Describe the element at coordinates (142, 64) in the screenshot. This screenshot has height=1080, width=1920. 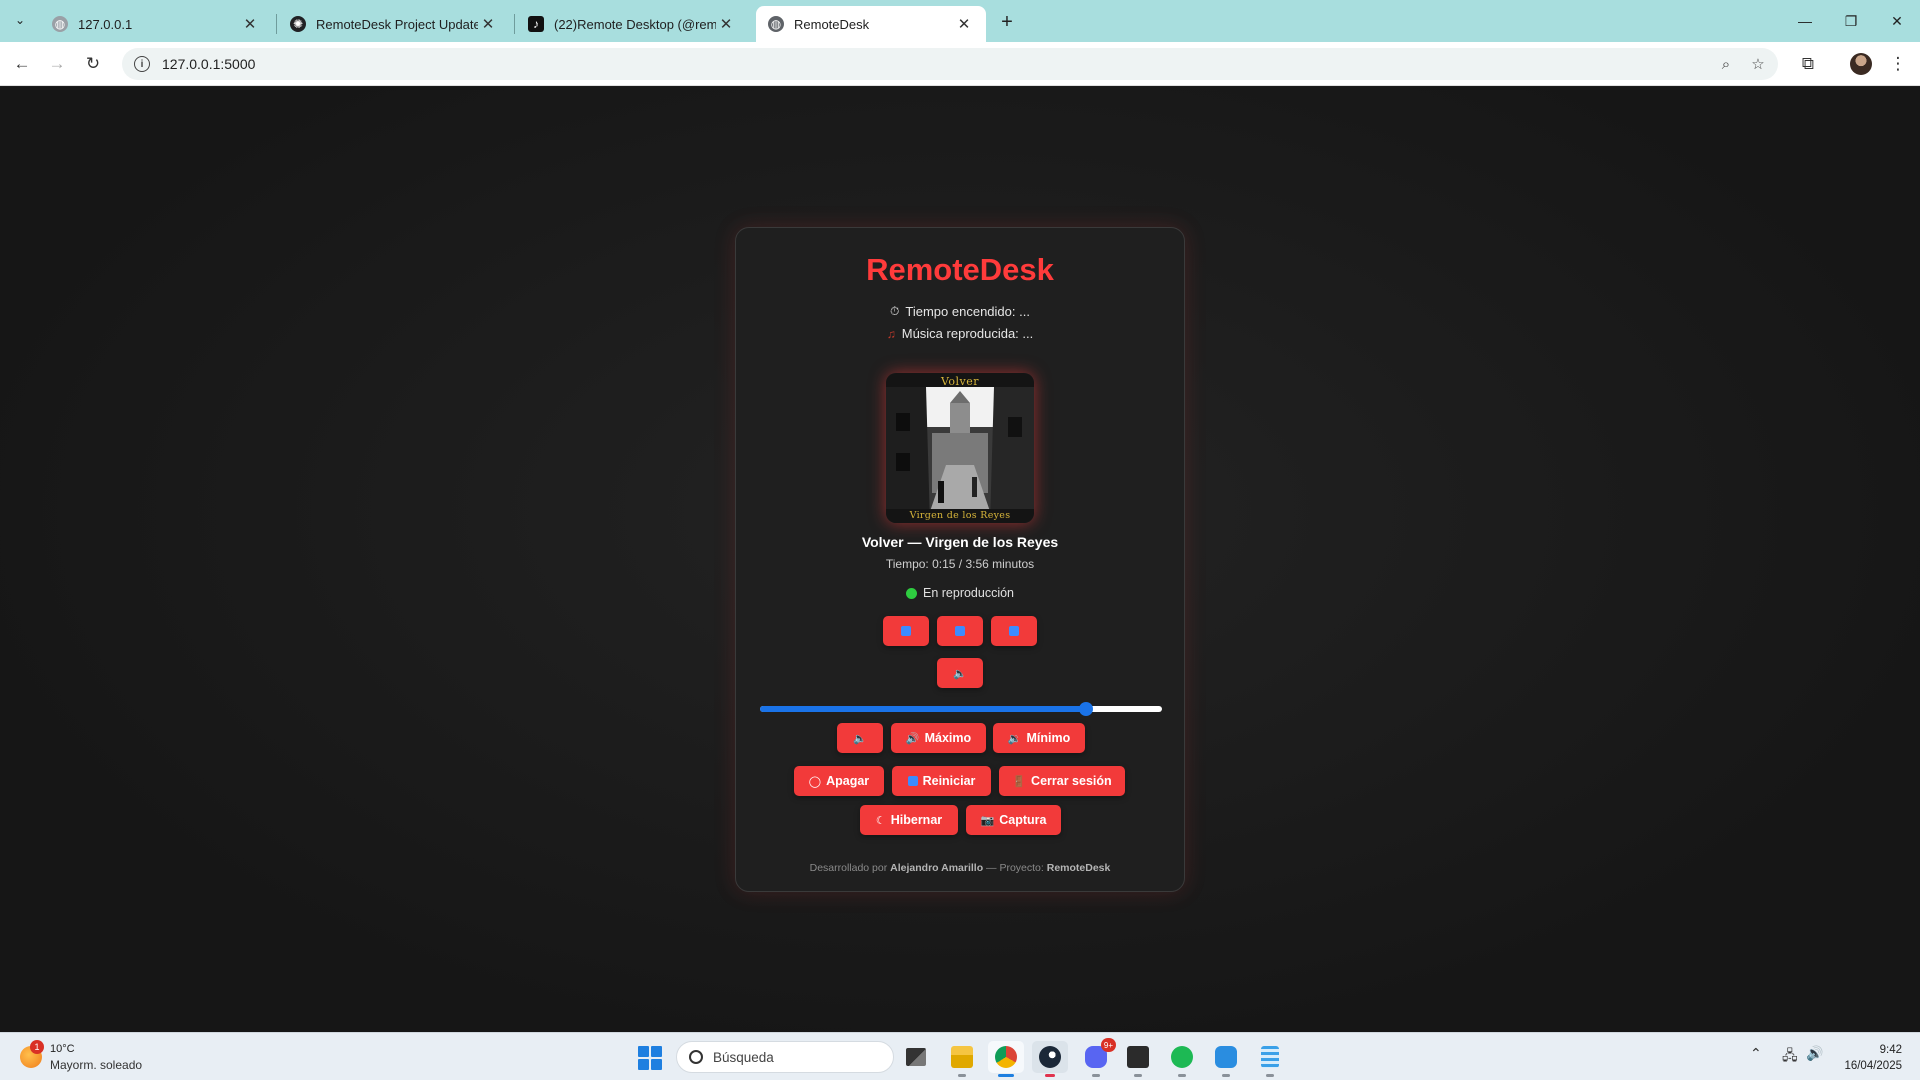
I see `site-info-icon: i` at that location.